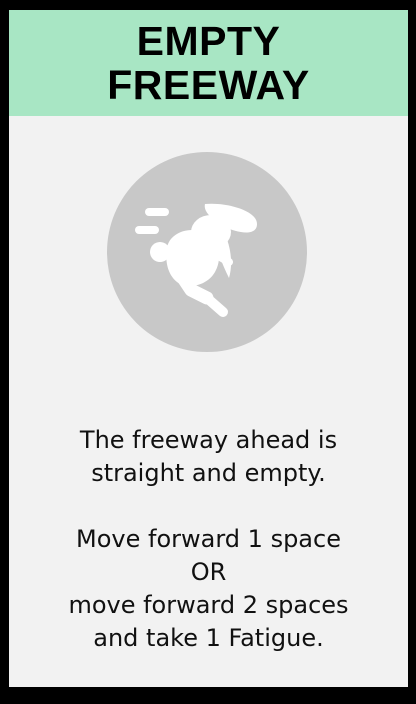 This screenshot has width=416, height=704. Describe the element at coordinates (208, 506) in the screenshot. I see `text-spacer` at that location.